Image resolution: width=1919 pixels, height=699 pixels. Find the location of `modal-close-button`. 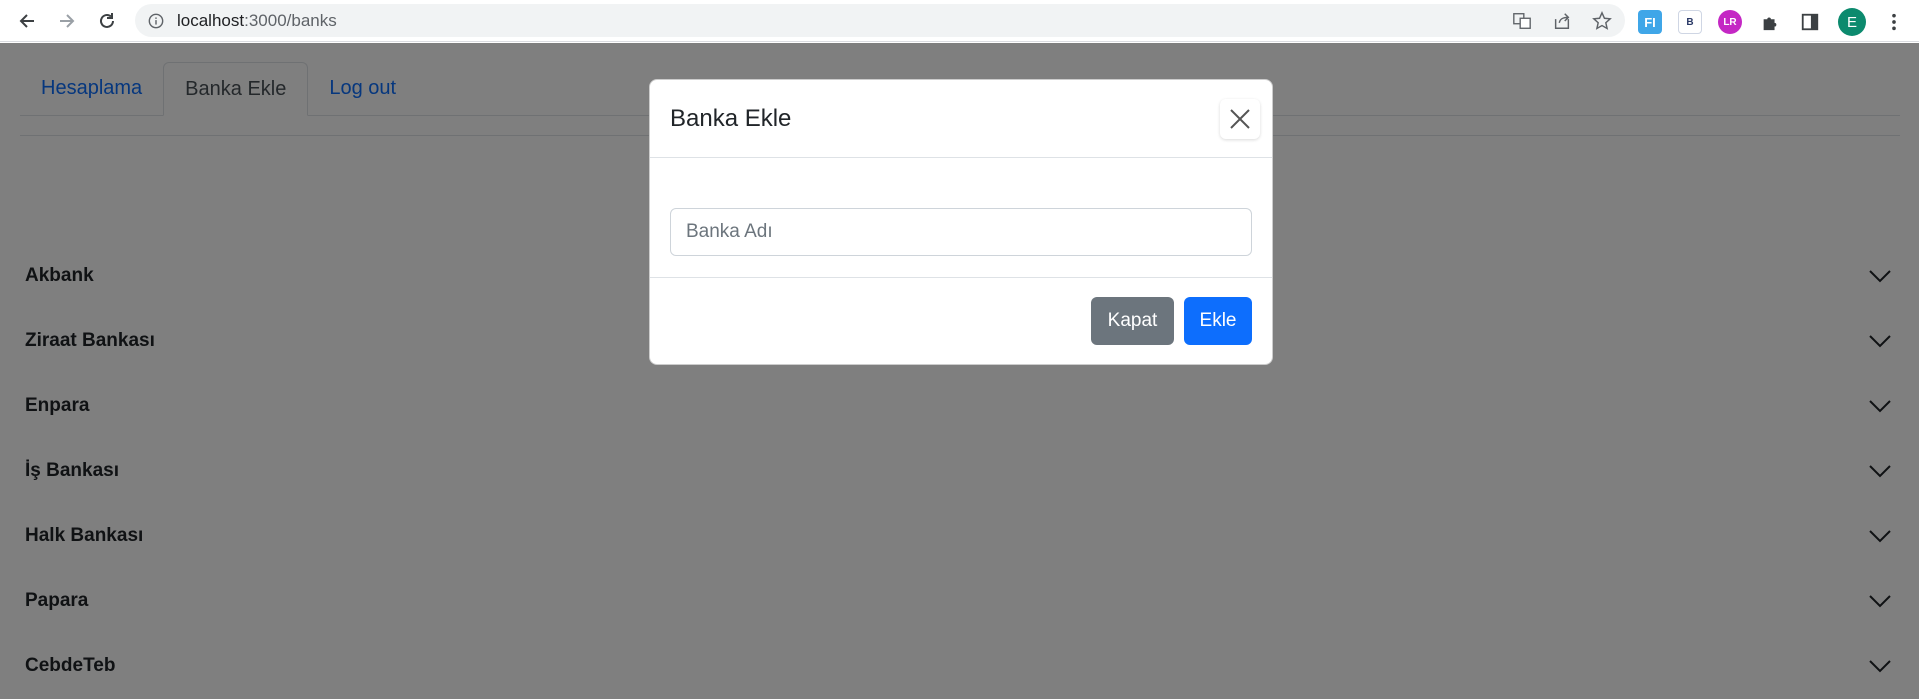

modal-close-button is located at coordinates (1240, 119).